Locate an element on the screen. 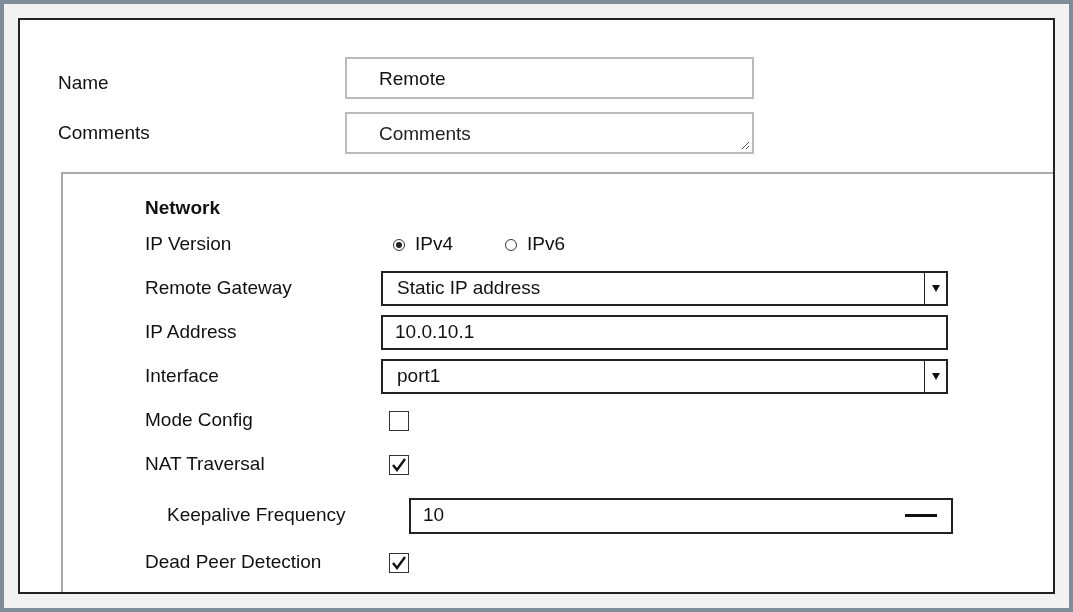 This screenshot has width=1073, height=612. input-field: Remote is located at coordinates (549, 78).